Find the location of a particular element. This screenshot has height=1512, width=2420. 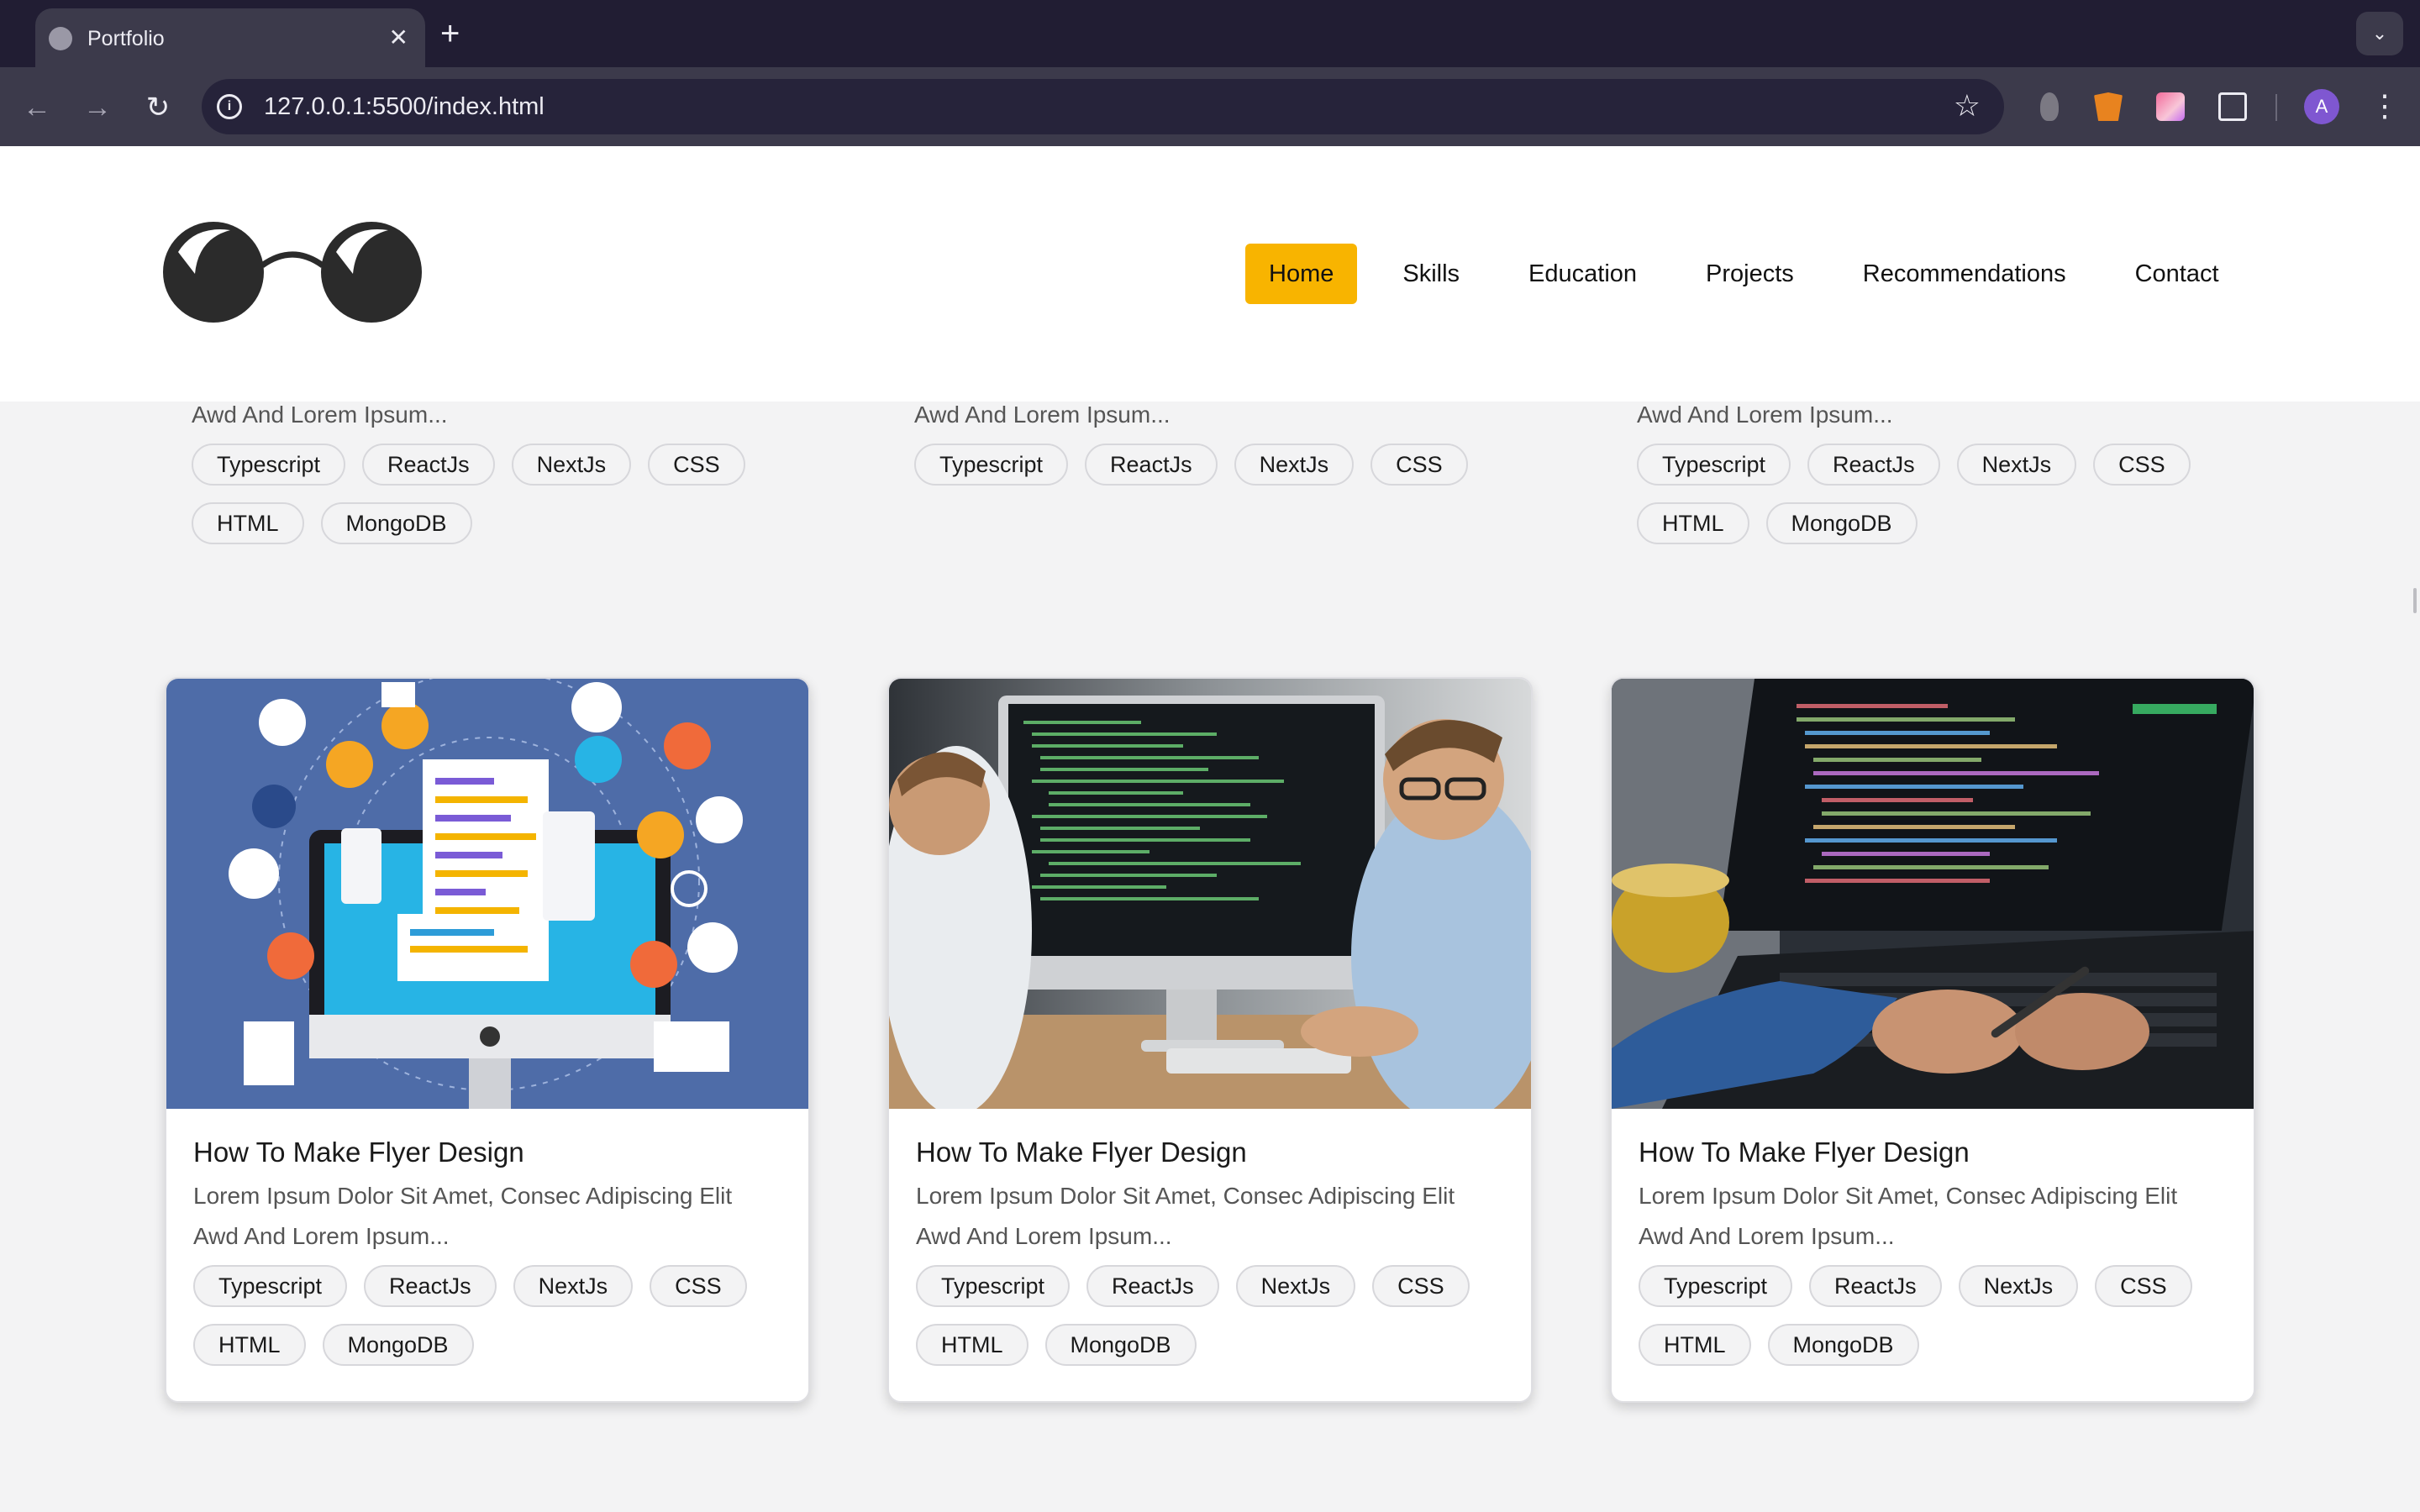

tag-list: Typescript ReactJs NextJs CSS is located at coordinates (1216, 473).